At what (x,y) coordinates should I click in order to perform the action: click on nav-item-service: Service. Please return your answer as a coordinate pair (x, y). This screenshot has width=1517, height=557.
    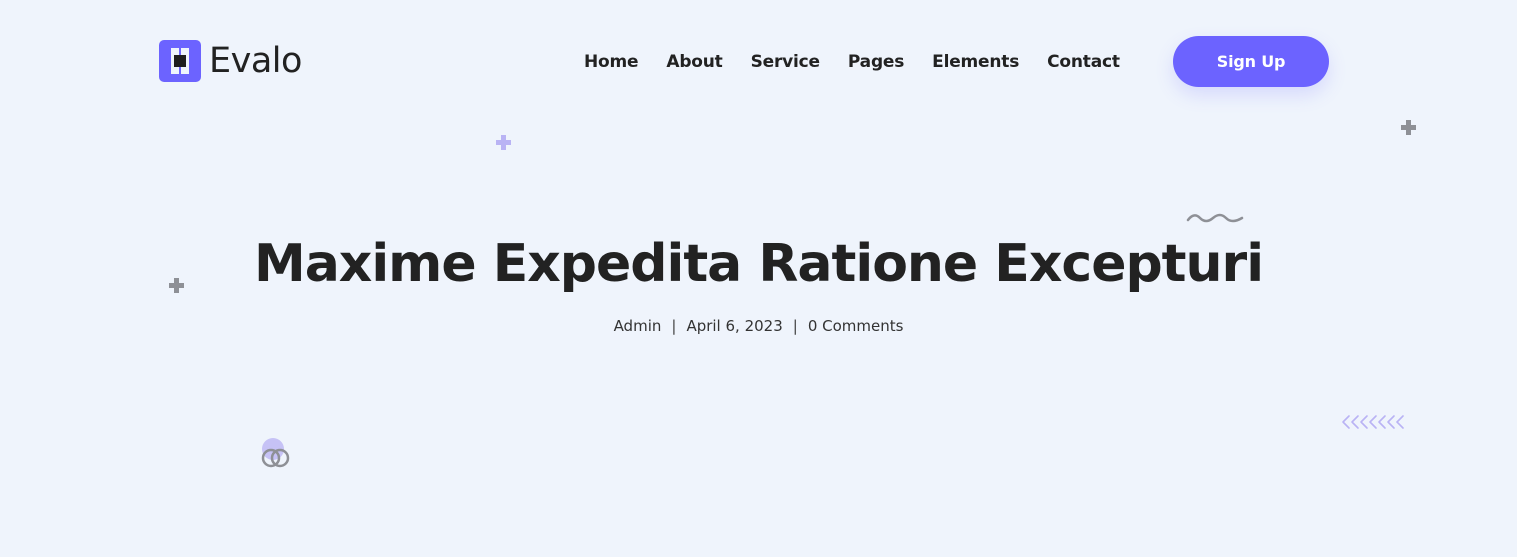
    Looking at the image, I should click on (785, 62).